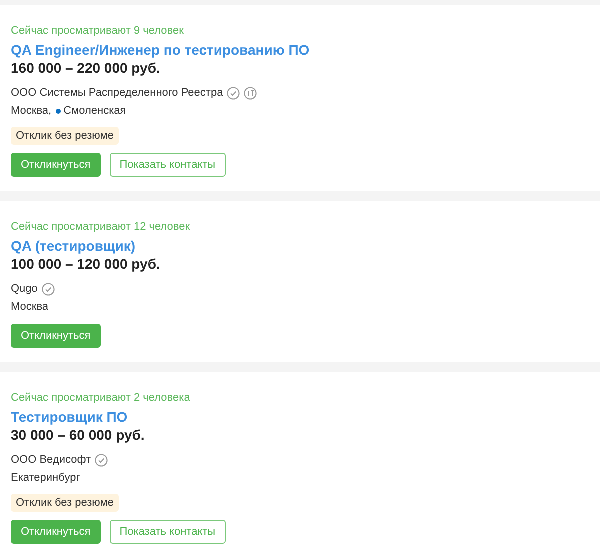  Describe the element at coordinates (98, 31) in the screenshot. I see `viewers-count: Сейчас просматривают 9 человек` at that location.